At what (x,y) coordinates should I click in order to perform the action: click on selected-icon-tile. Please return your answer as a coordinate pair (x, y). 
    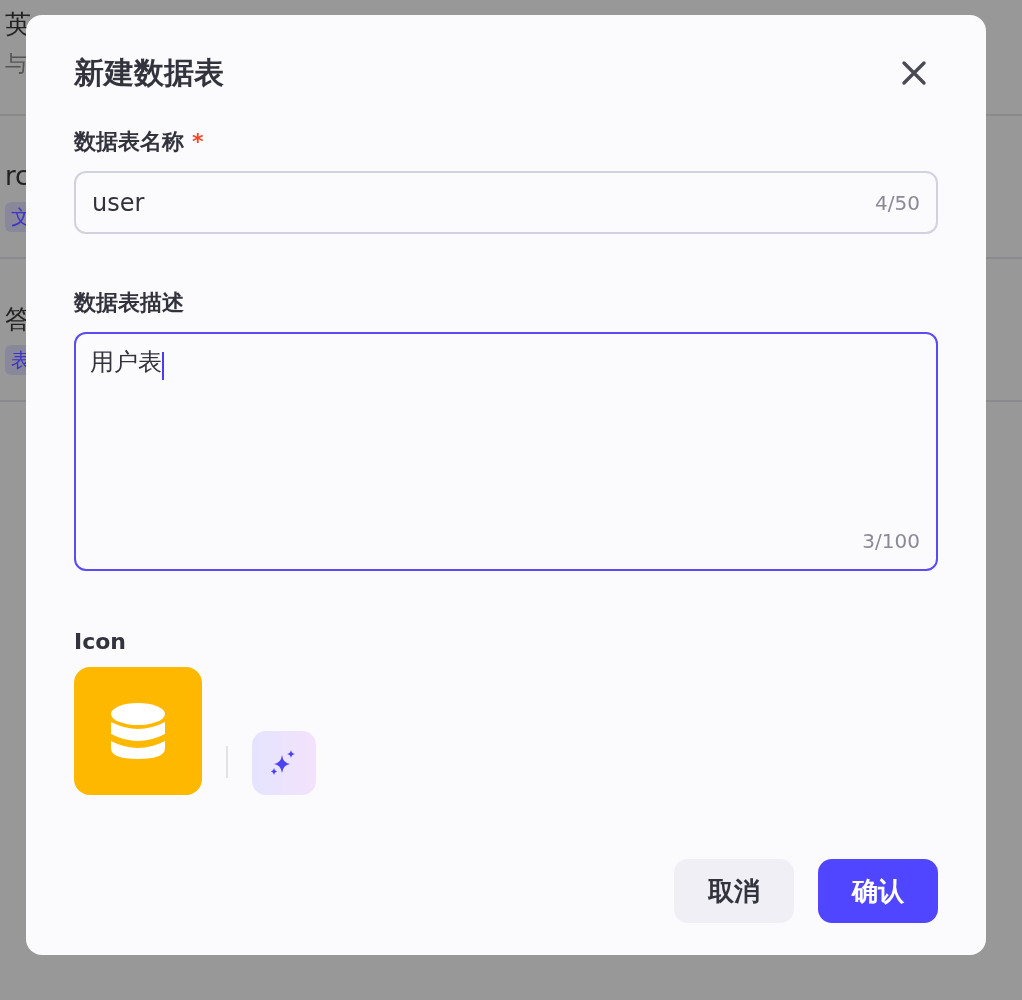
    Looking at the image, I should click on (138, 731).